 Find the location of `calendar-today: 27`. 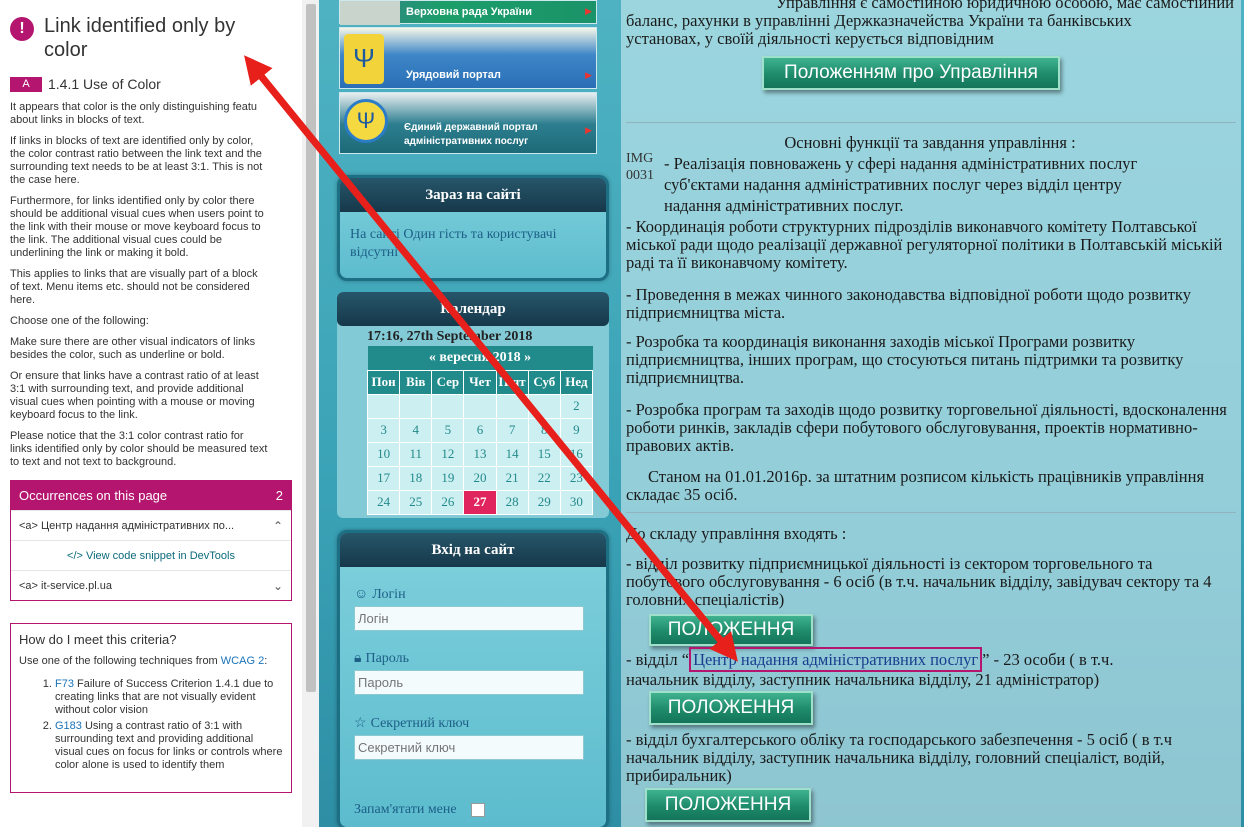

calendar-today: 27 is located at coordinates (480, 502).